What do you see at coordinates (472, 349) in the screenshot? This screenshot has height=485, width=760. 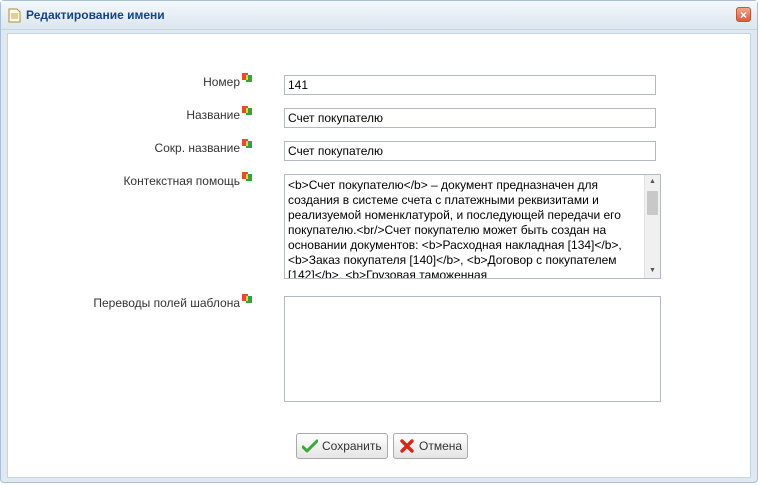 I see `template-translations-textarea` at bounding box center [472, 349].